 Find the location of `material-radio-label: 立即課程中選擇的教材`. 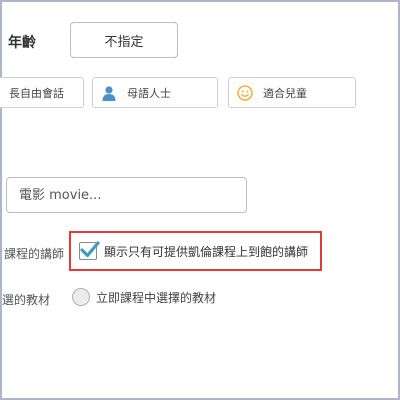

material-radio-label: 立即課程中選擇的教材 is located at coordinates (156, 297).